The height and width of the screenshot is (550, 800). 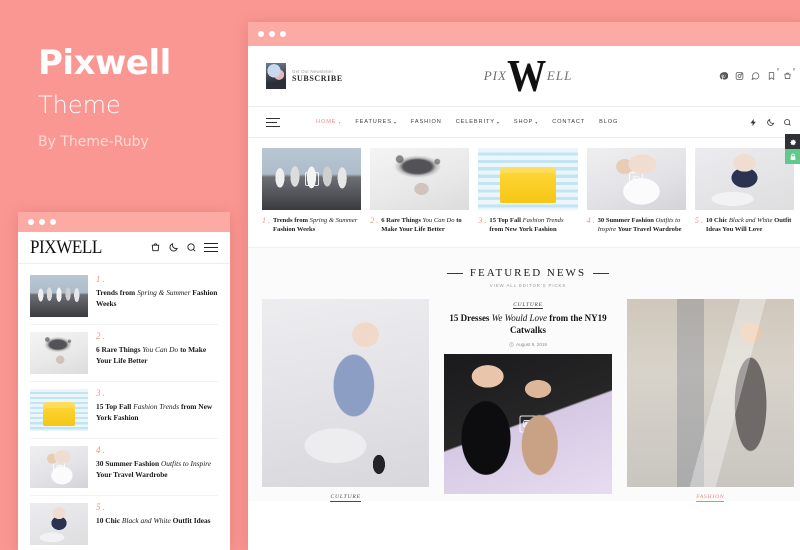 What do you see at coordinates (528, 285) in the screenshot?
I see `featured-subheading: VIEW ALL EDITOR'S PICKS` at bounding box center [528, 285].